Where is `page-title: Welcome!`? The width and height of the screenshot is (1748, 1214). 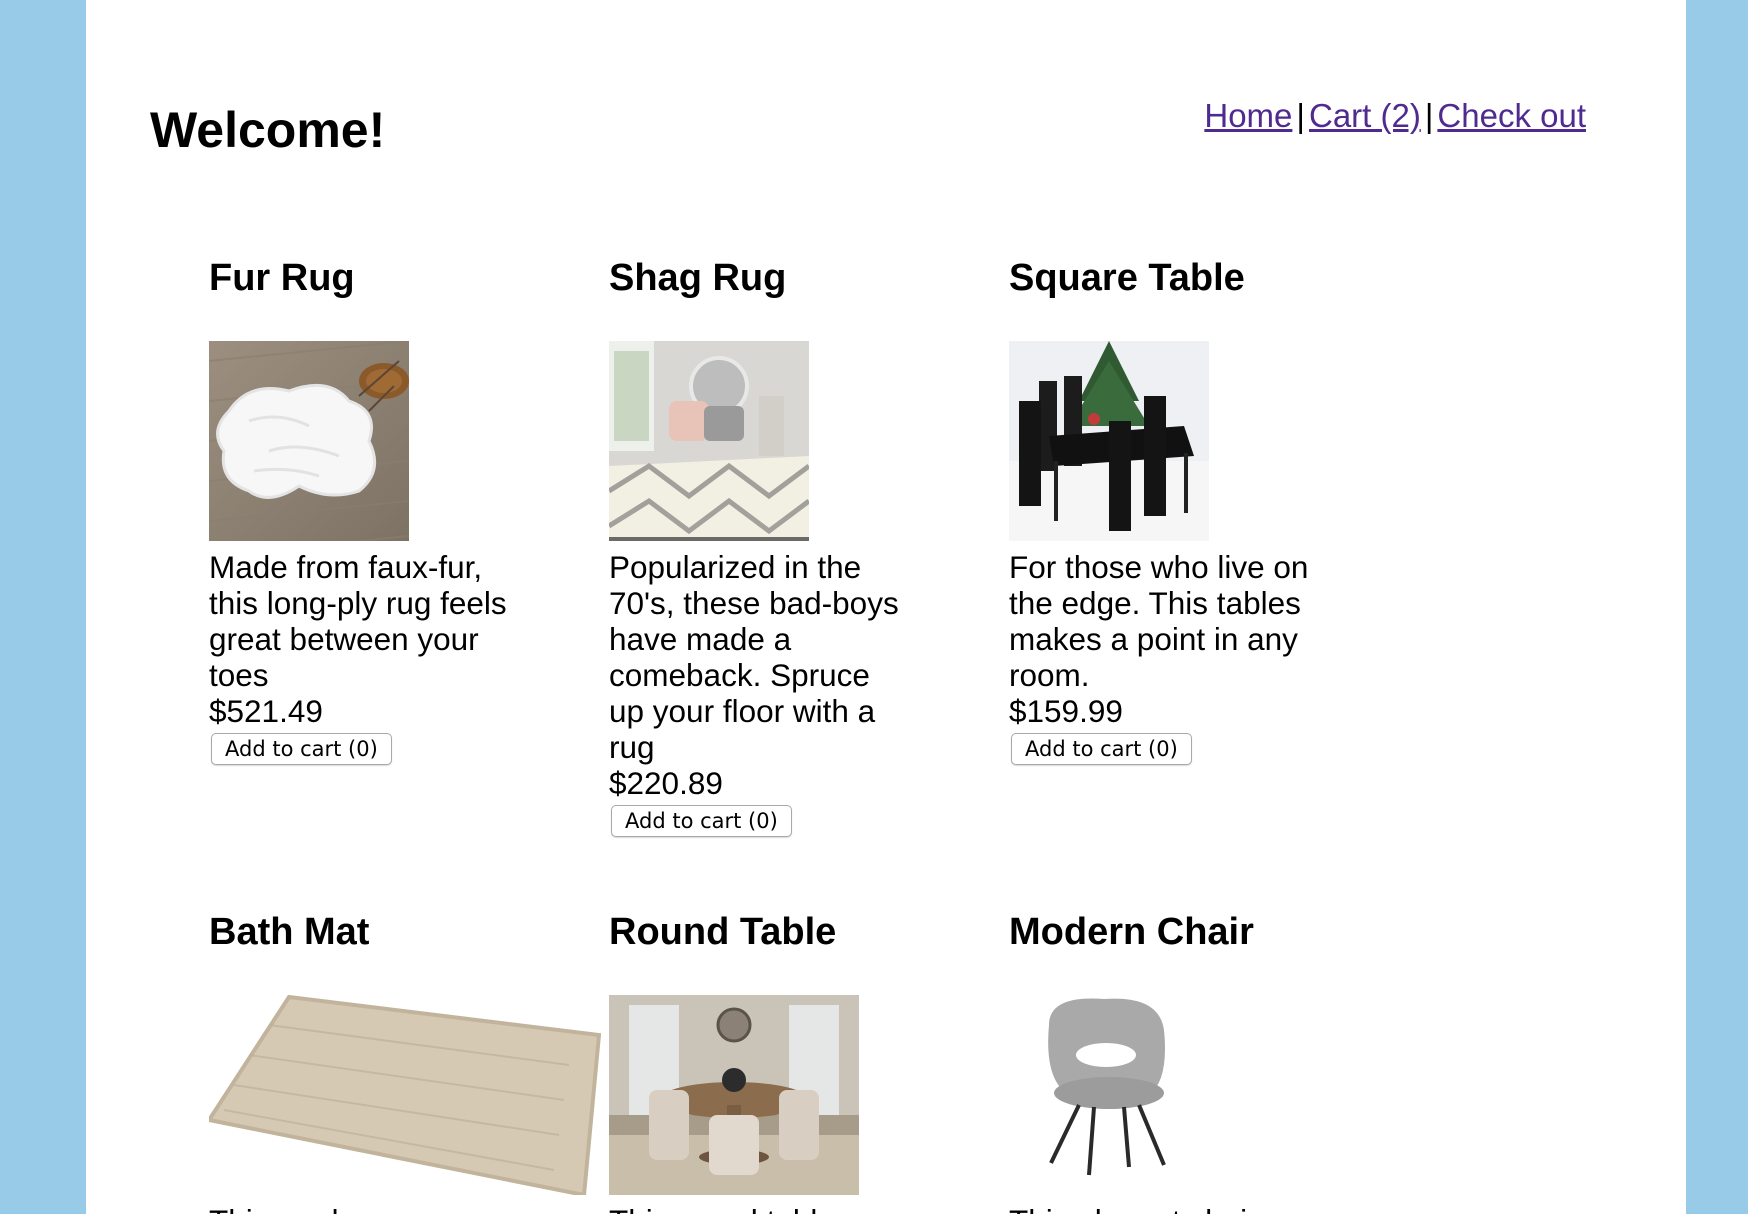
page-title: Welcome! is located at coordinates (268, 130).